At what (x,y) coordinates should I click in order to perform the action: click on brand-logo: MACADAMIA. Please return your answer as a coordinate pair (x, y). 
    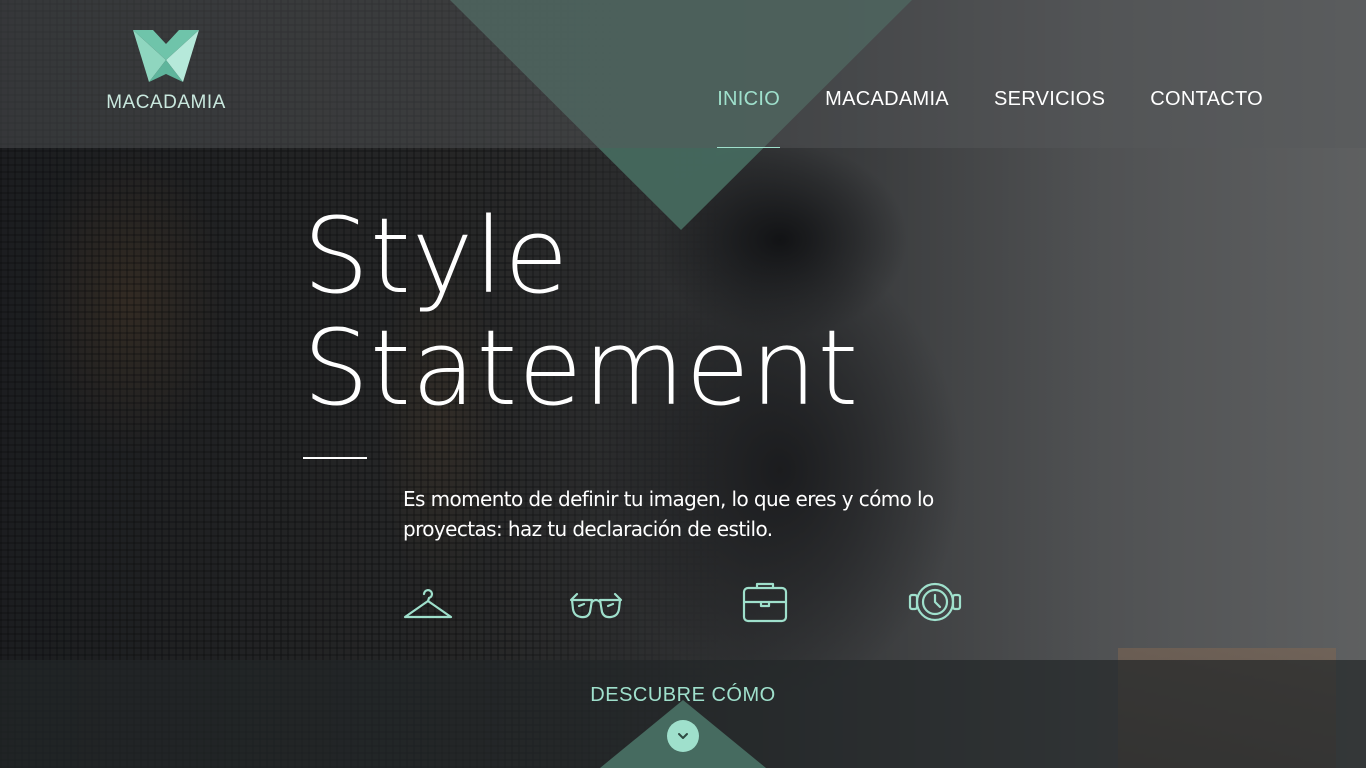
    Looking at the image, I should click on (166, 75).